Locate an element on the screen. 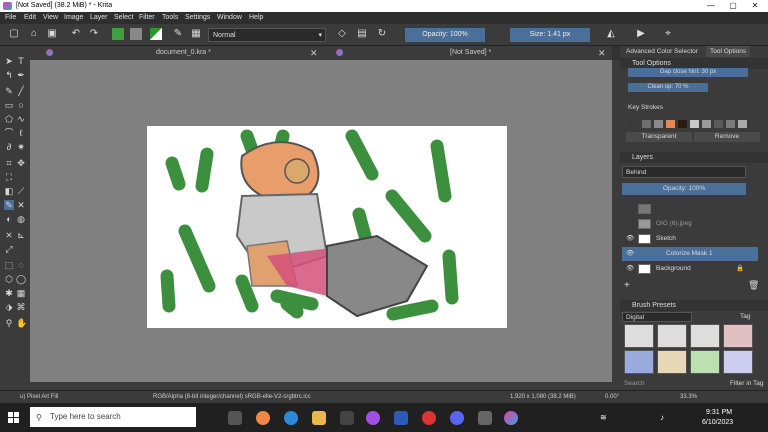 The height and width of the screenshot is (432, 768). word-icon is located at coordinates (401, 418).